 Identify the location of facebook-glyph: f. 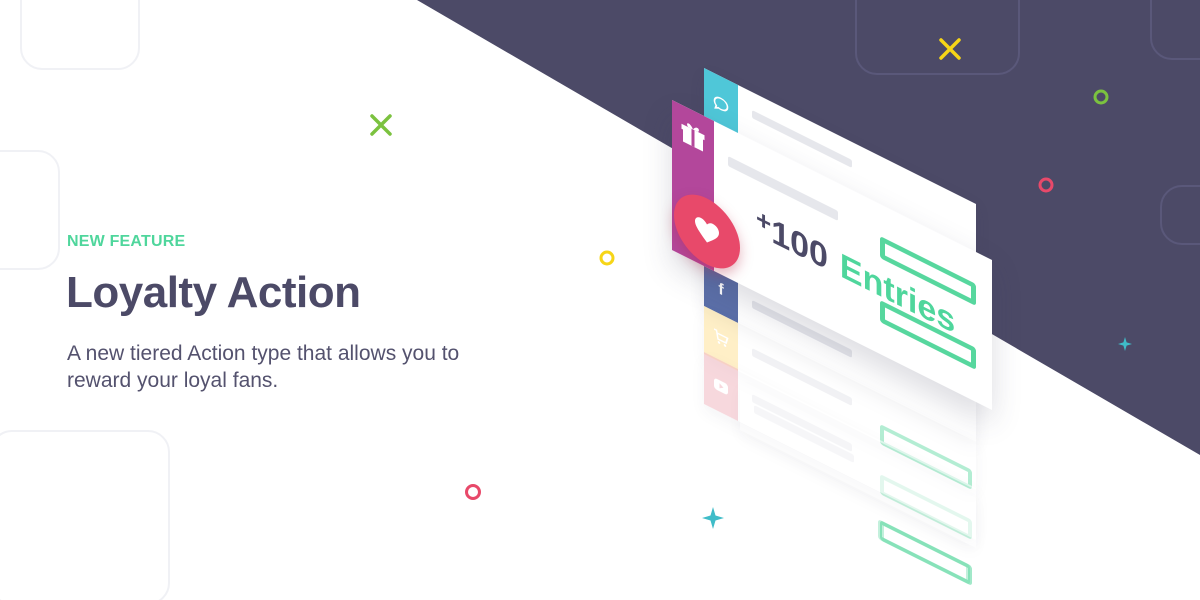
(721, 290).